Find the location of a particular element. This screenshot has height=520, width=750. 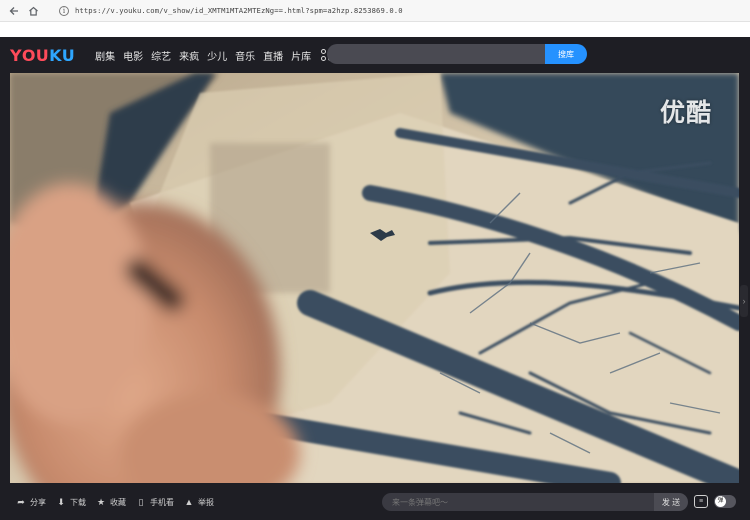

download-icon: ⬇ is located at coordinates (61, 501).